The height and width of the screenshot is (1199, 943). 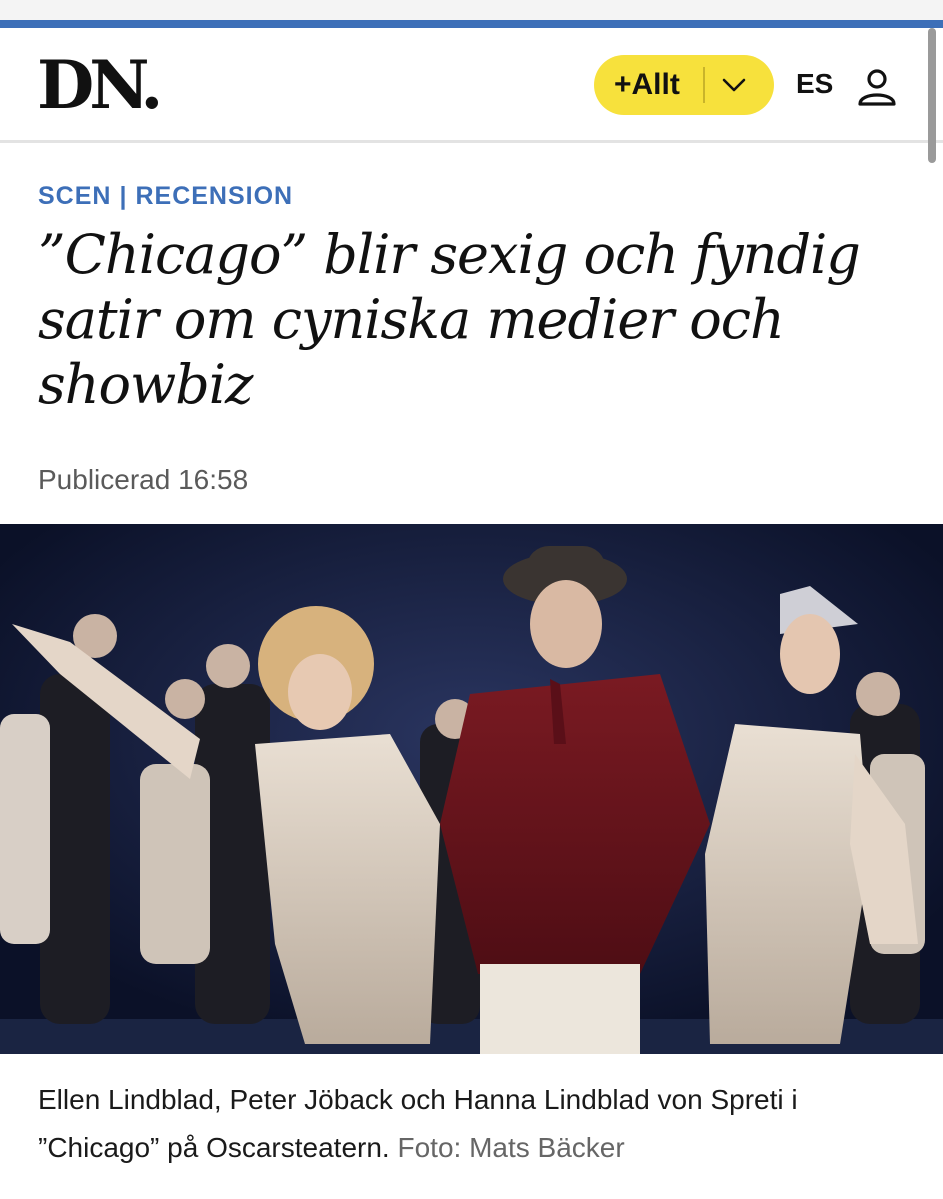 What do you see at coordinates (511, 1147) in the screenshot?
I see `photo-credit: Foto: Mats Bäcker` at bounding box center [511, 1147].